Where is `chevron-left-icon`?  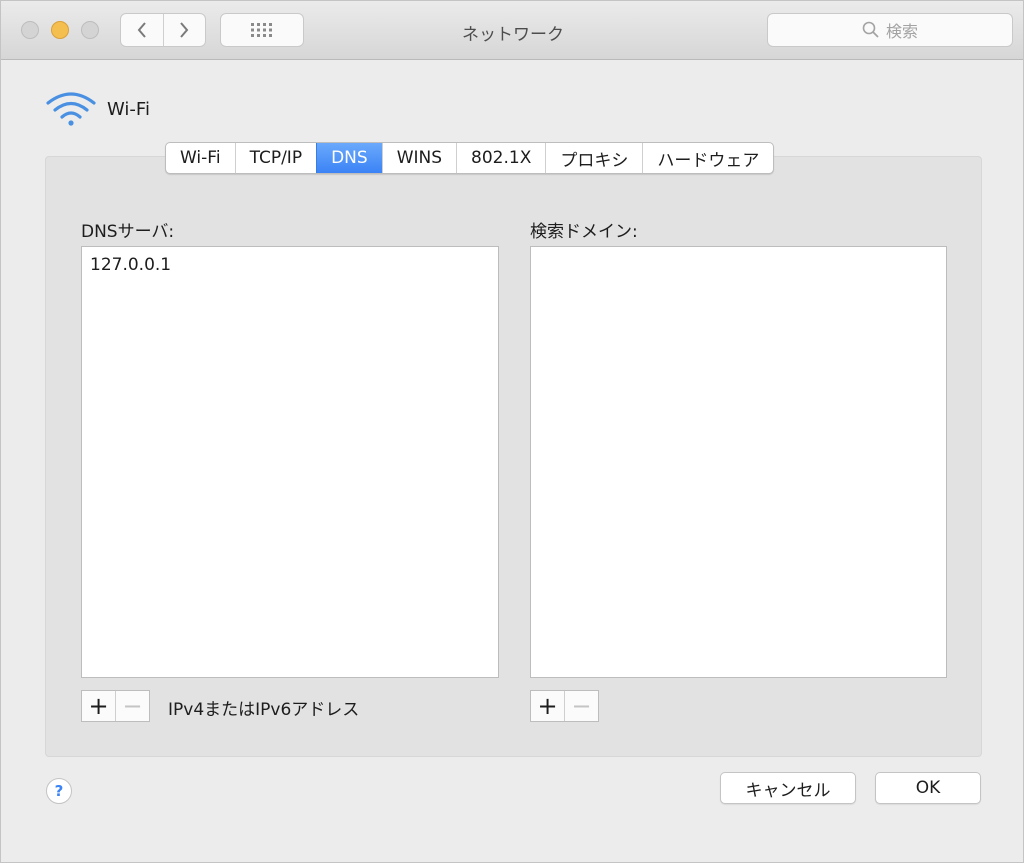
chevron-left-icon is located at coordinates (141, 30).